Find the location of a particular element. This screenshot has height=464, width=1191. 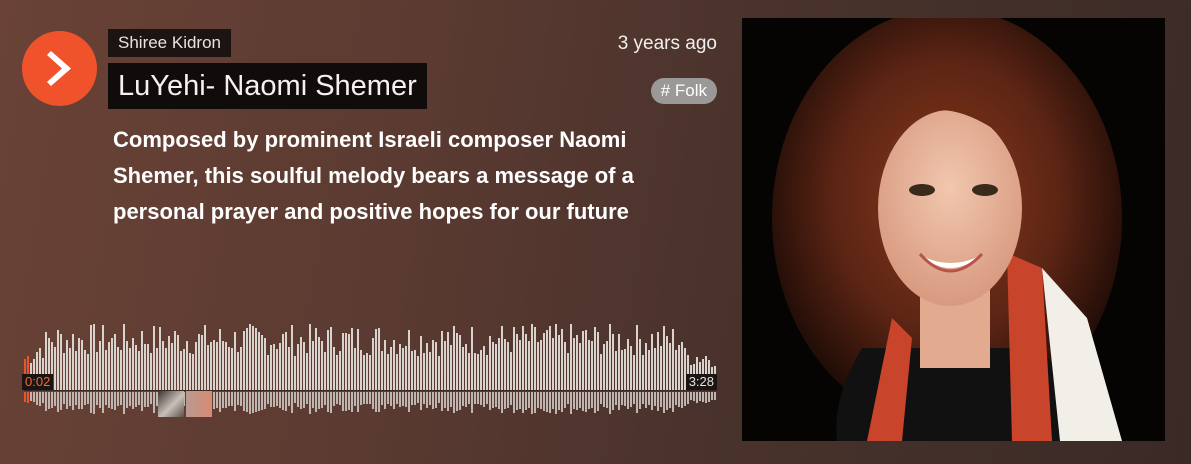

genre-tag: # Folk is located at coordinates (683, 91).